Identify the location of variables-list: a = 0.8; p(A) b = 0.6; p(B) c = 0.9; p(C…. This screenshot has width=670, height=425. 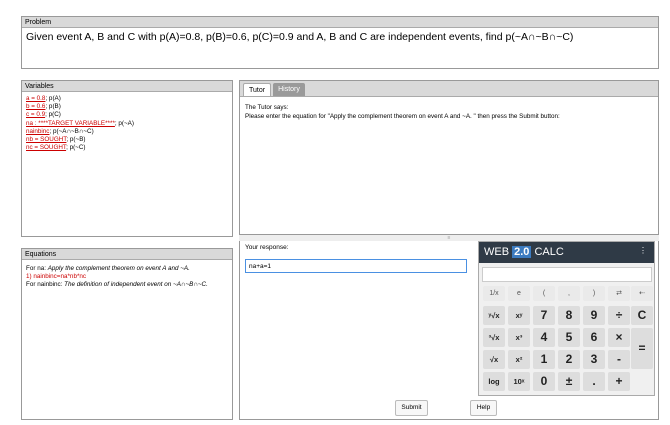
(127, 123).